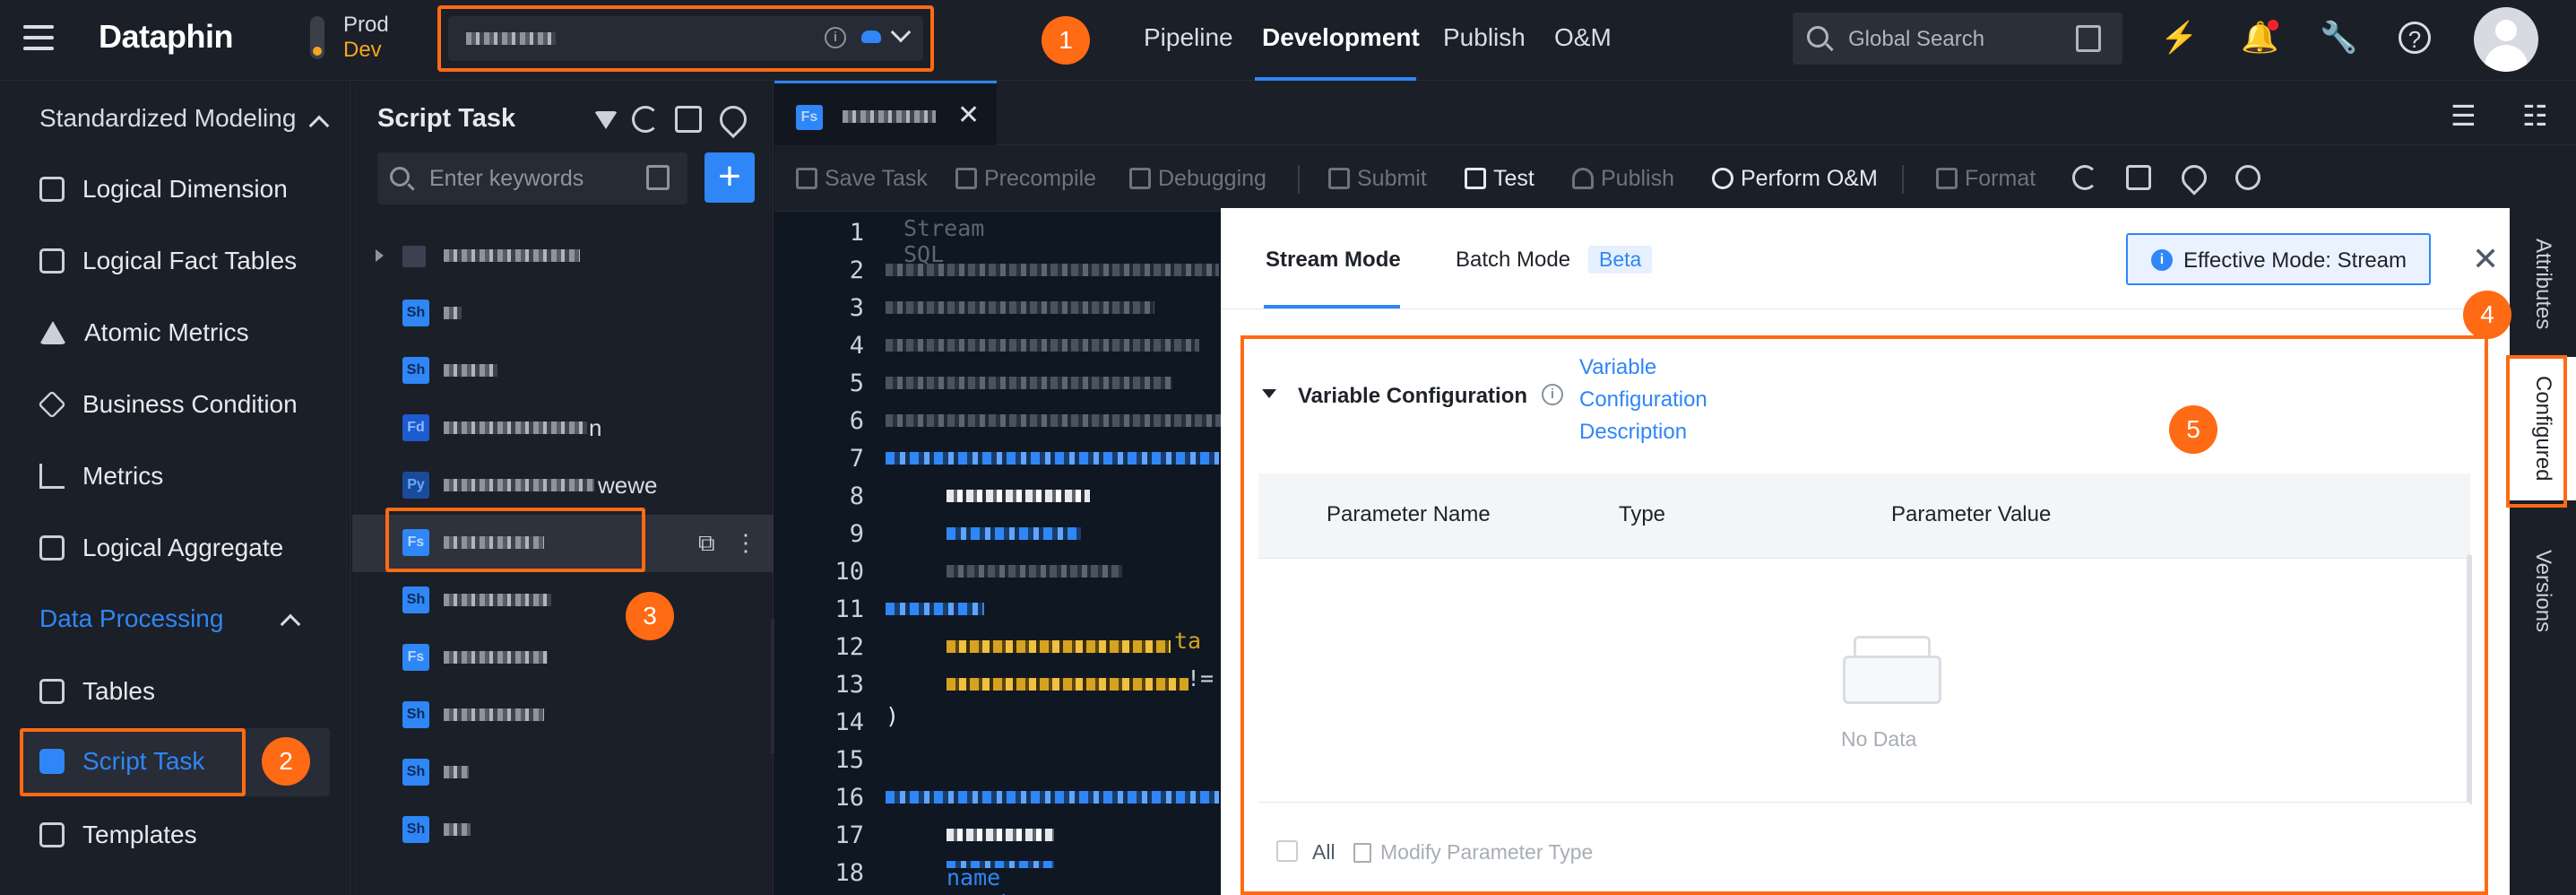 This screenshot has height=895, width=2576. I want to click on env-dev-label: Dev, so click(362, 50).